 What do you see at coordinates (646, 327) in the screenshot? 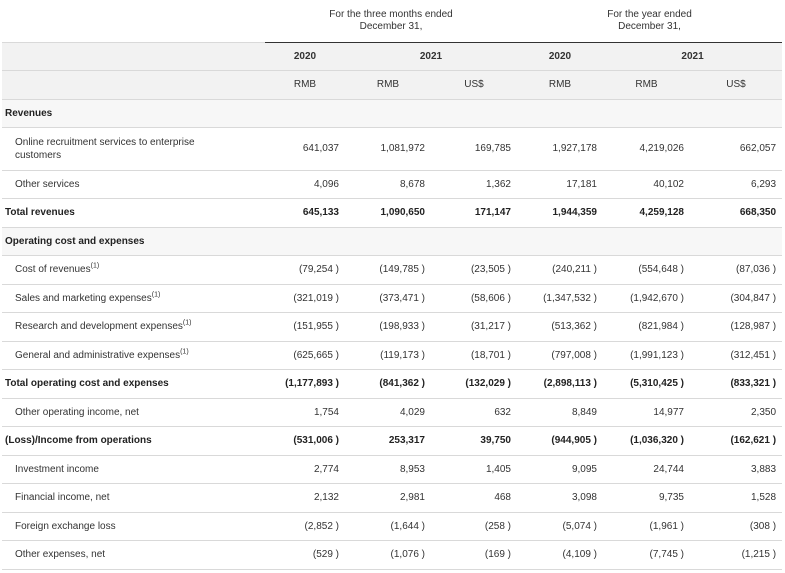
I see `cell-value: (821,984 )` at bounding box center [646, 327].